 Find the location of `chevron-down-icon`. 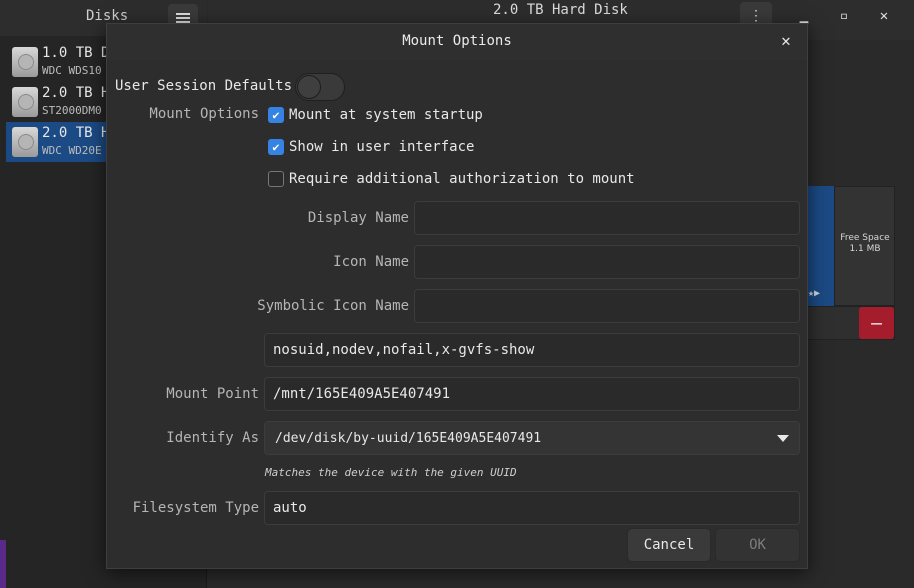

chevron-down-icon is located at coordinates (783, 438).